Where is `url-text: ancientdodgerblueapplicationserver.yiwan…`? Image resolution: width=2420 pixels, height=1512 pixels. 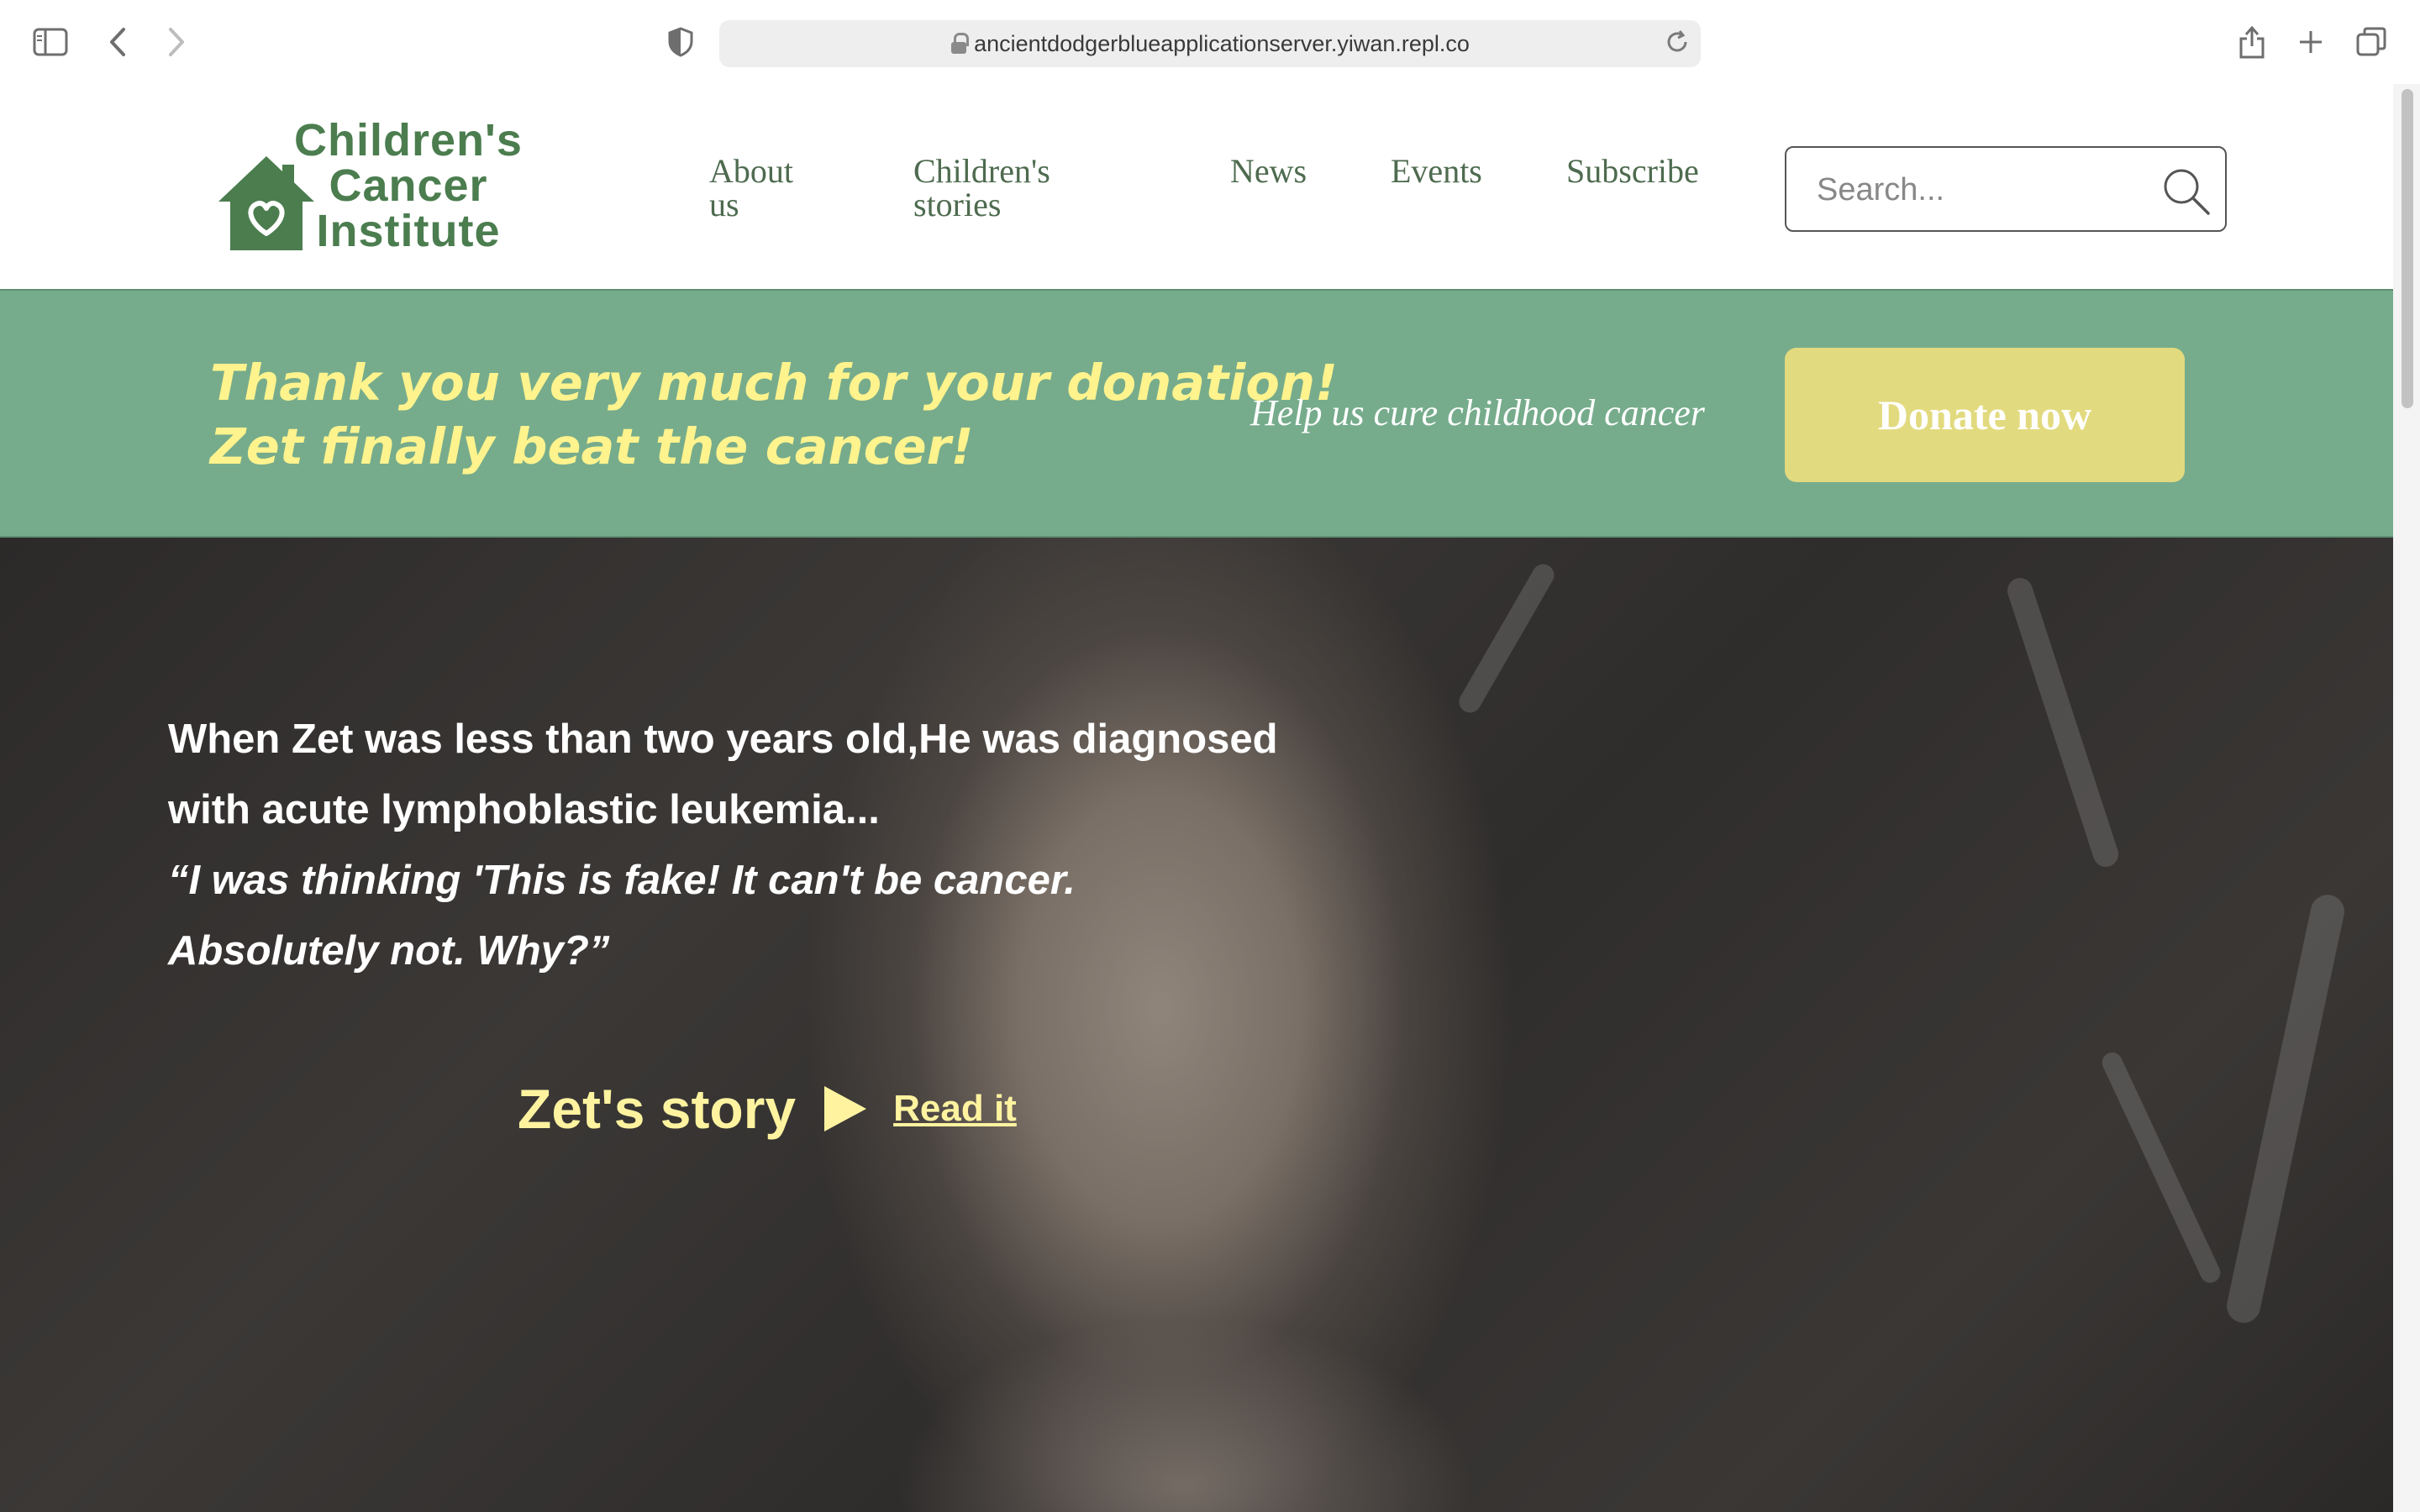
url-text: ancientdodgerblueapplicationserver.yiwan… is located at coordinates (1222, 43).